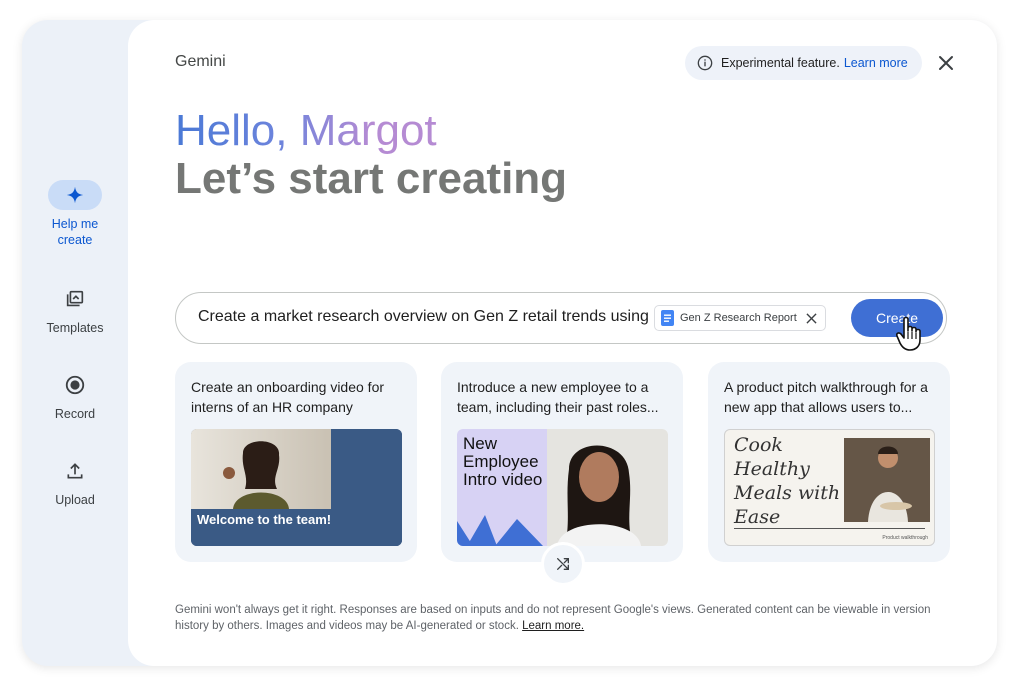  What do you see at coordinates (75, 500) in the screenshot?
I see `nav-label: Upload` at bounding box center [75, 500].